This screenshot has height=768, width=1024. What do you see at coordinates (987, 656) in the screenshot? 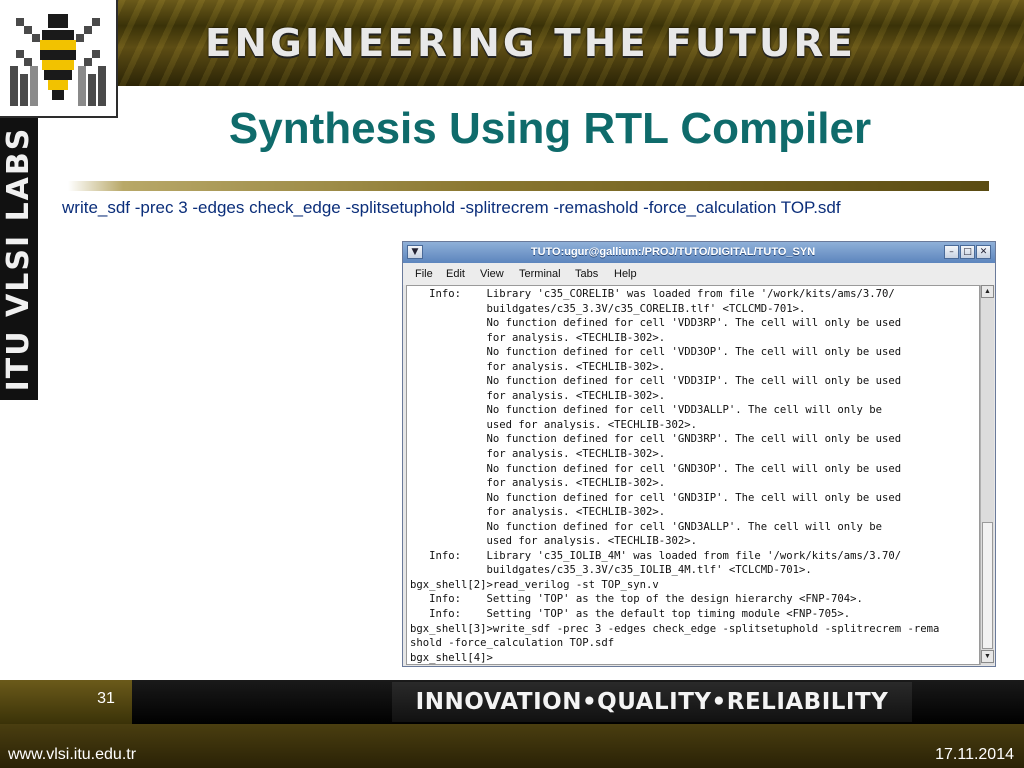
I see `scroll-down-icon: ▼` at bounding box center [987, 656].